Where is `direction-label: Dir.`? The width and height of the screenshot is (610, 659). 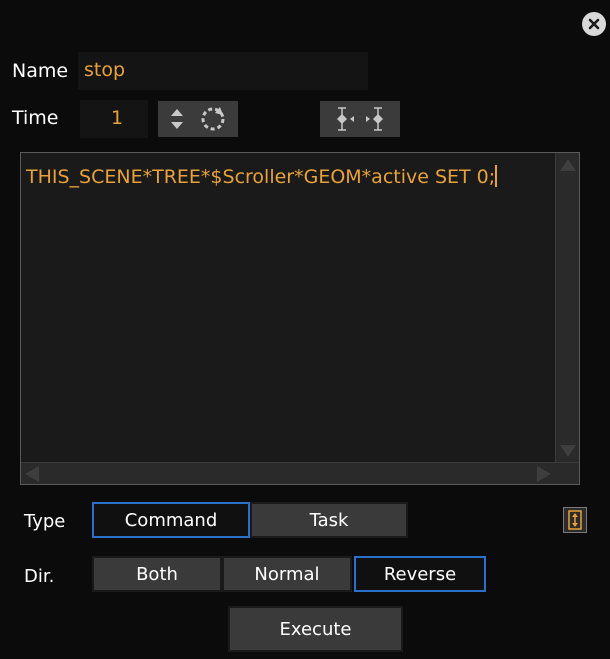 direction-label: Dir. is located at coordinates (39, 576).